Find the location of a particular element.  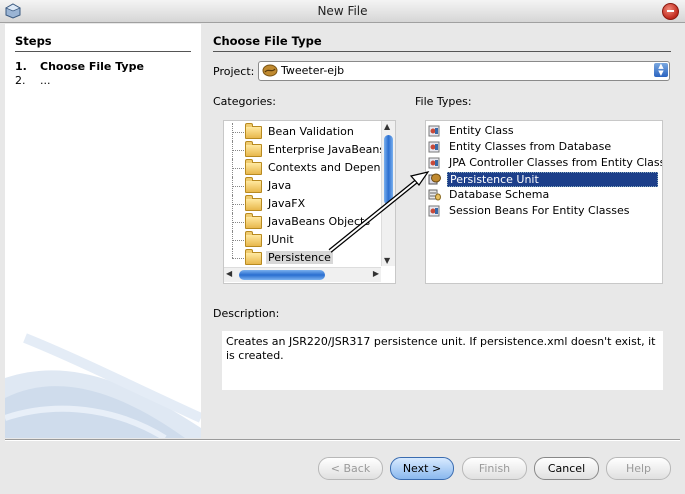

tree-item: JavaBeans Objects is located at coordinates (302, 222).